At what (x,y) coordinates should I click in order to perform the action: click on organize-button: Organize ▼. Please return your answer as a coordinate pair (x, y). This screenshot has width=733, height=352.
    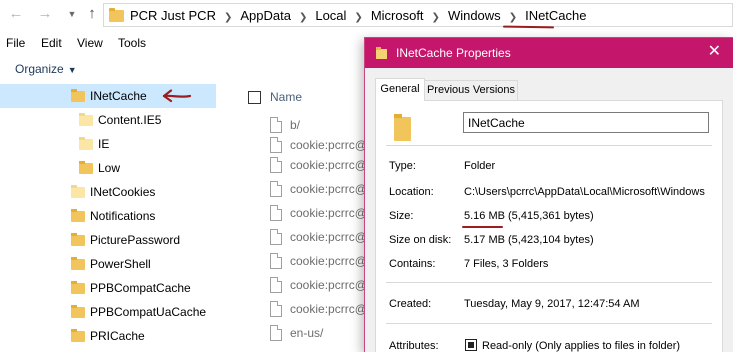
    Looking at the image, I should click on (46, 69).